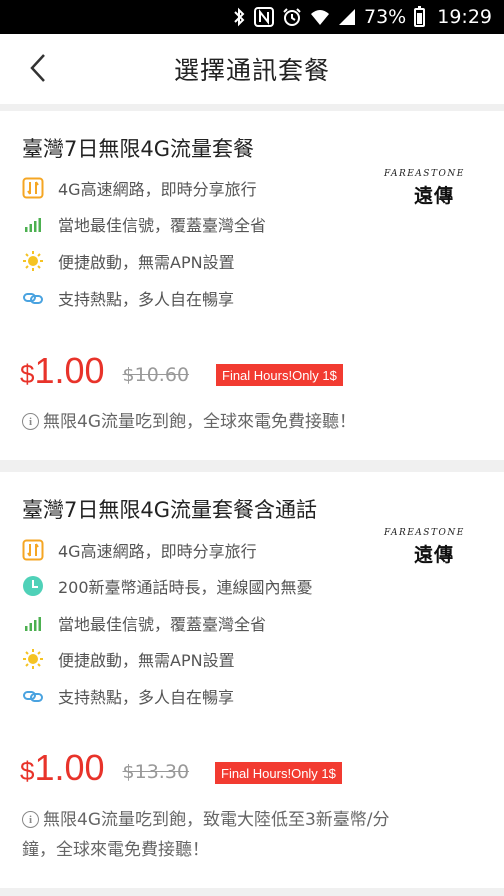 This screenshot has height=896, width=504. Describe the element at coordinates (167, 586) in the screenshot. I see `feature-item: 200新臺幣通話時長，連線國內無憂` at that location.